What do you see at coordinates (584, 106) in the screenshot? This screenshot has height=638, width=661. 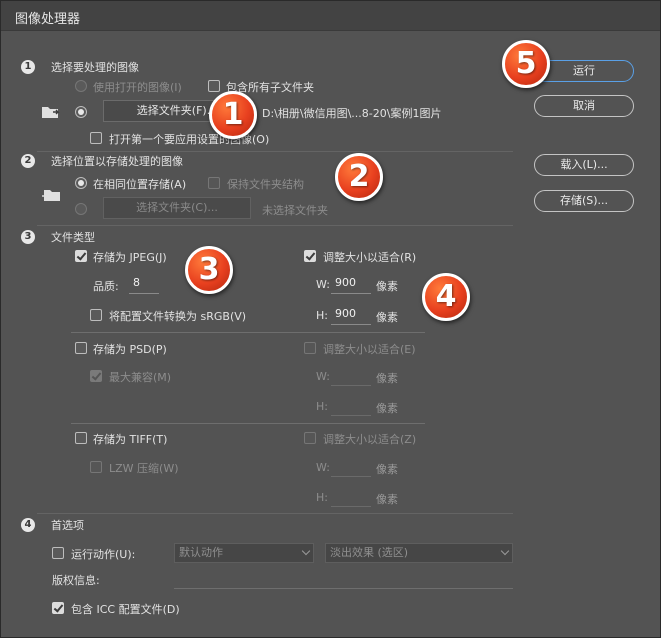 I see `cancel-button: 取消` at bounding box center [584, 106].